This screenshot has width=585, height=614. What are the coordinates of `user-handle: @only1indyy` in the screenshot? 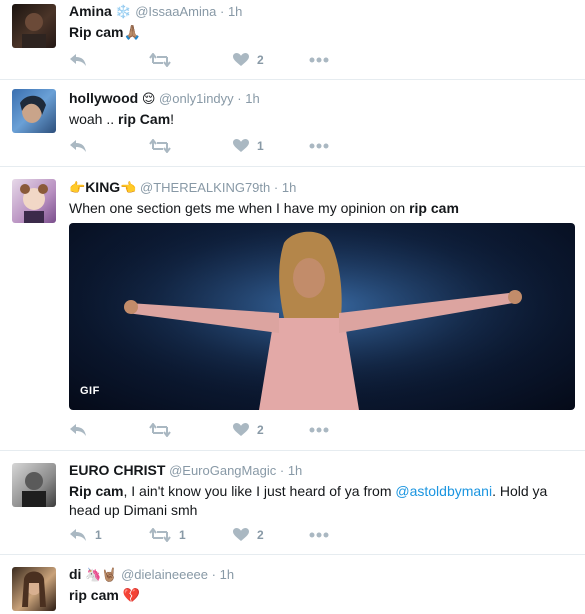 It's located at (196, 98).